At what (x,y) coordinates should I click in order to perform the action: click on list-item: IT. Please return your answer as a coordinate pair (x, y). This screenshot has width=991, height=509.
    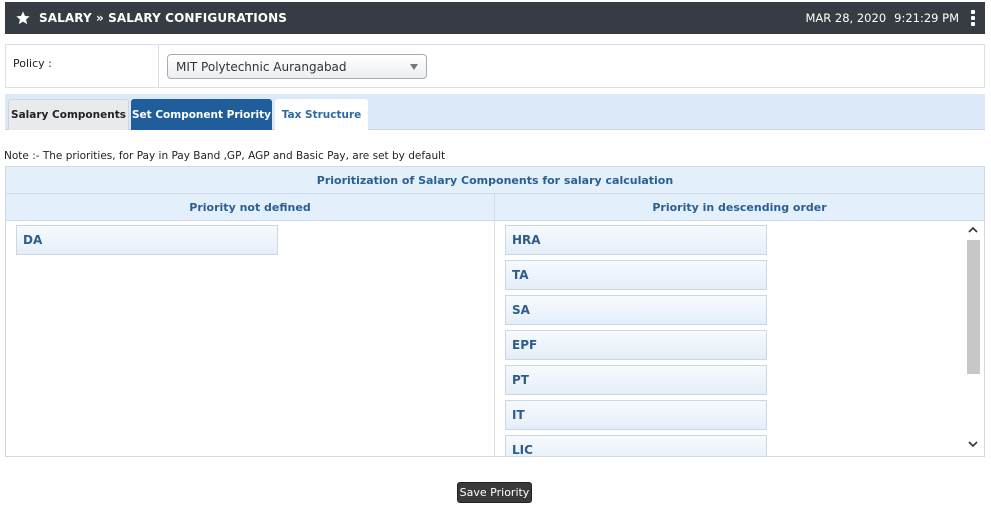
    Looking at the image, I should click on (636, 415).